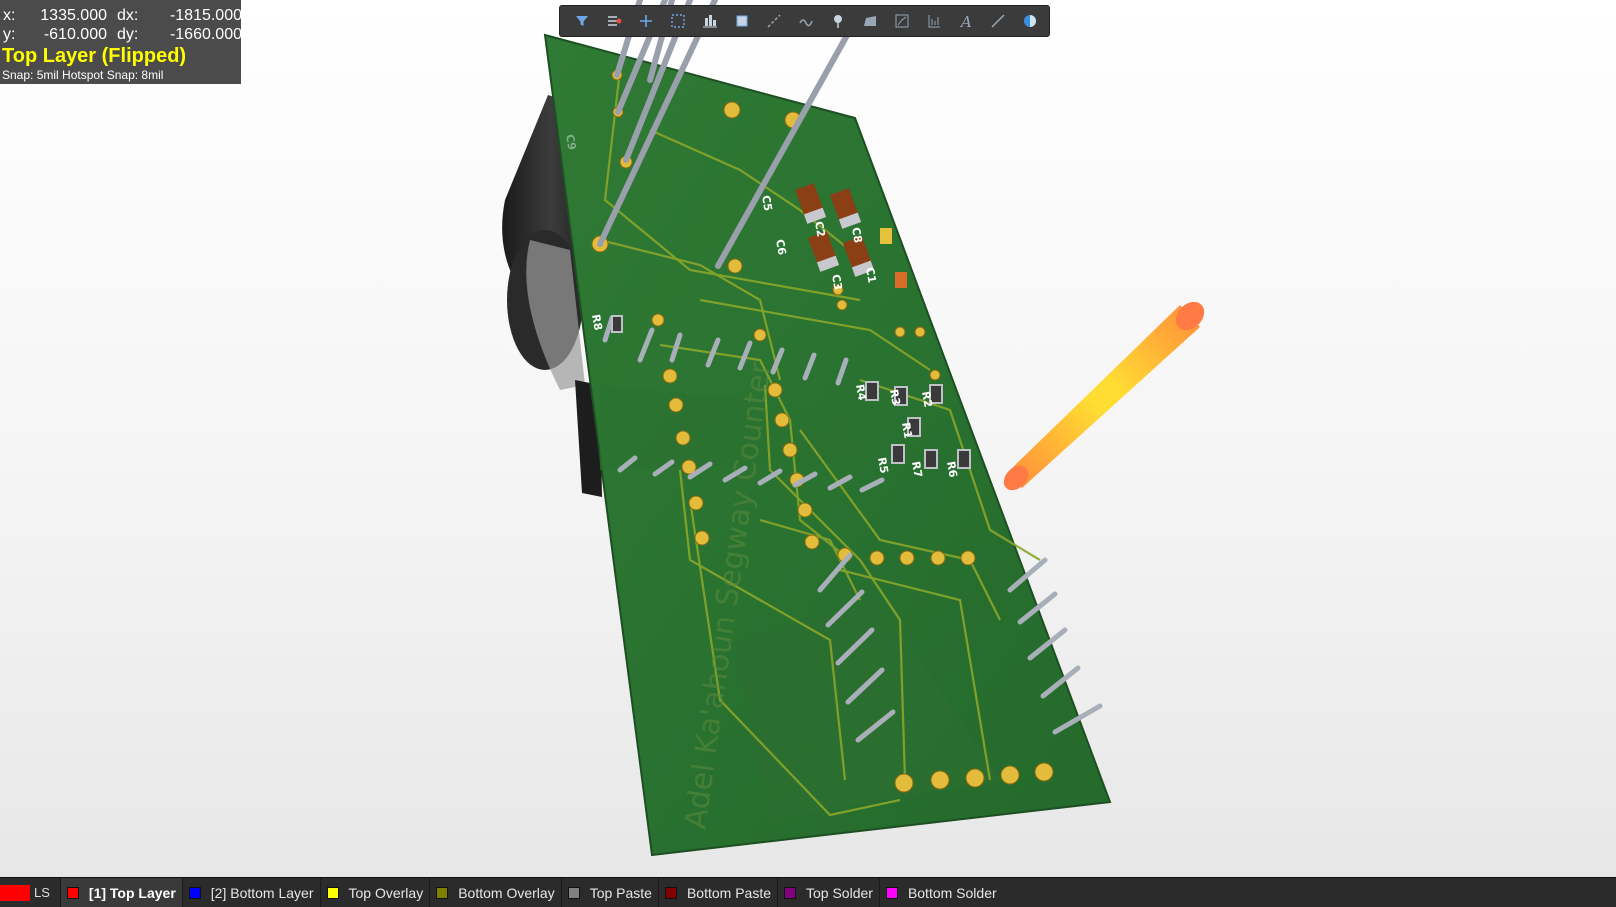  I want to click on tab-bottom-solder: Bottom Solder, so click(940, 892).